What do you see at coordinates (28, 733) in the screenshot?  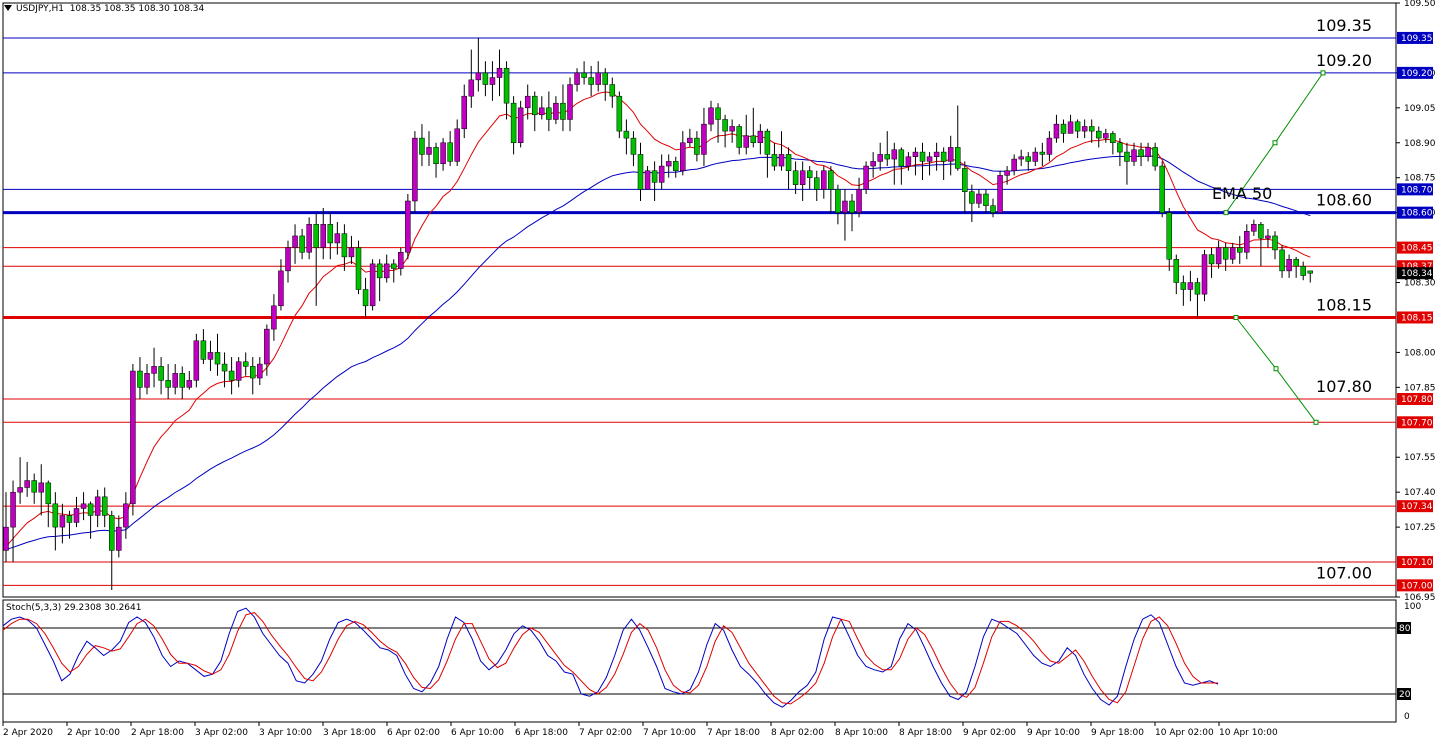 I see `time-axis-label: 2 Apr 2020` at bounding box center [28, 733].